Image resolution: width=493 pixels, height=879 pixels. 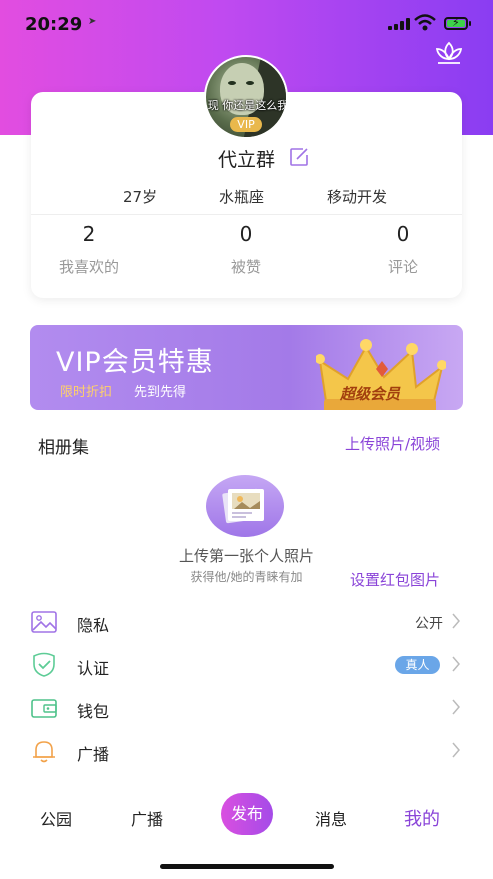 I want to click on tab-park: 公园, so click(x=56, y=818).